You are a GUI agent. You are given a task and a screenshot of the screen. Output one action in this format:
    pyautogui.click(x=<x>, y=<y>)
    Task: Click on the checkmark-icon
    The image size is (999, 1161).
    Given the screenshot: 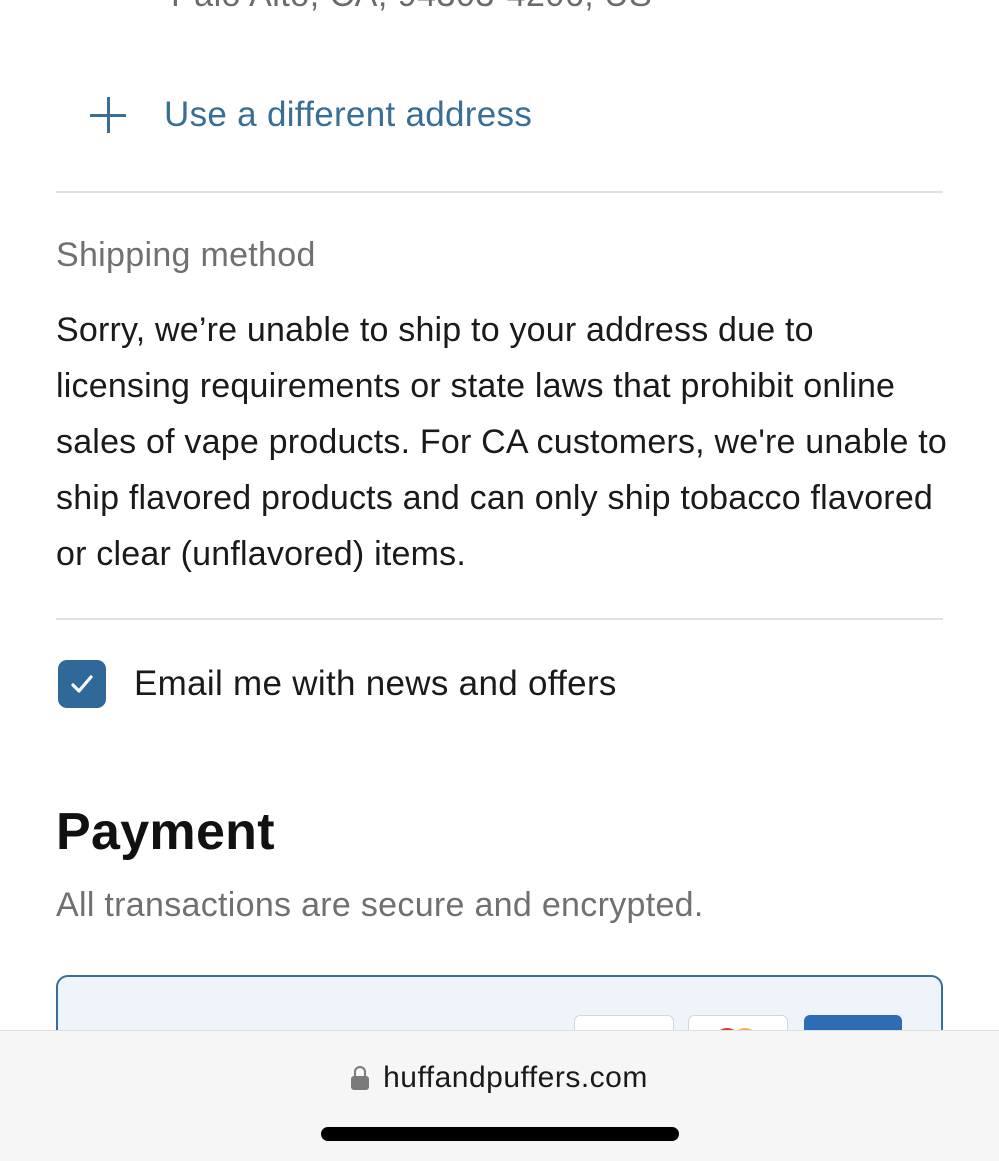 What is the action you would take?
    pyautogui.click(x=82, y=684)
    